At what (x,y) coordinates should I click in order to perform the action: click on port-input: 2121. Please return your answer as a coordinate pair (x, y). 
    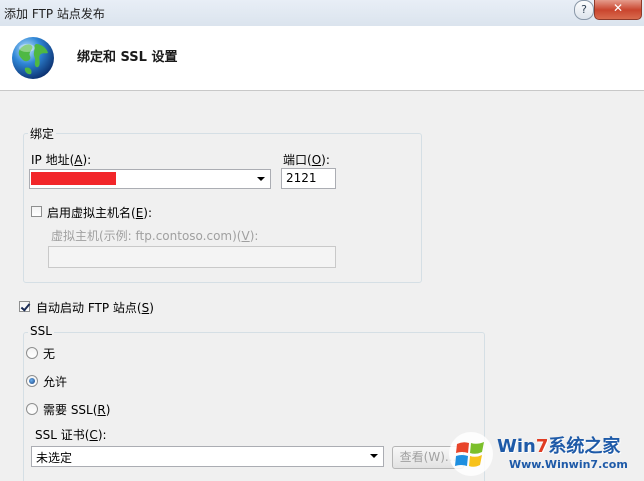
    Looking at the image, I should click on (308, 178).